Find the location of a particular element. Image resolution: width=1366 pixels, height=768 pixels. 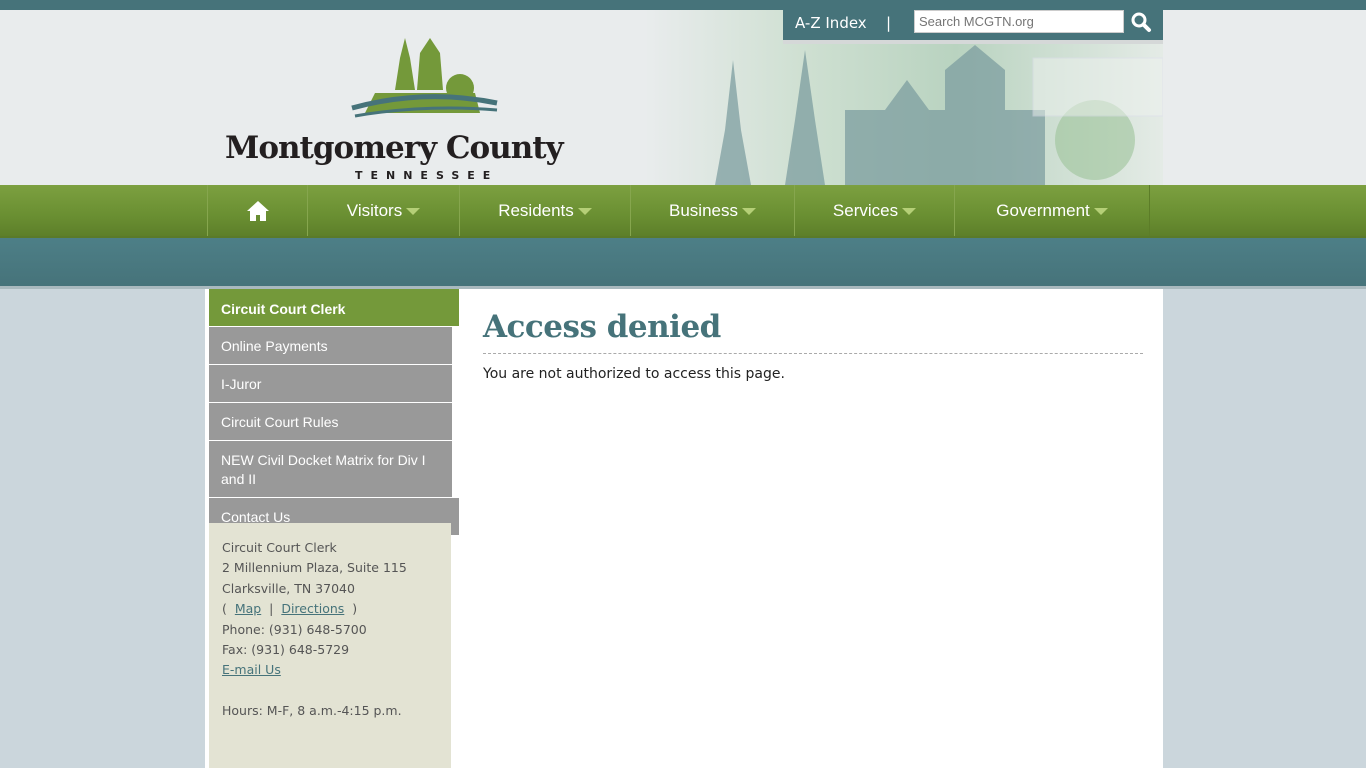

search-button is located at coordinates (1141, 22).